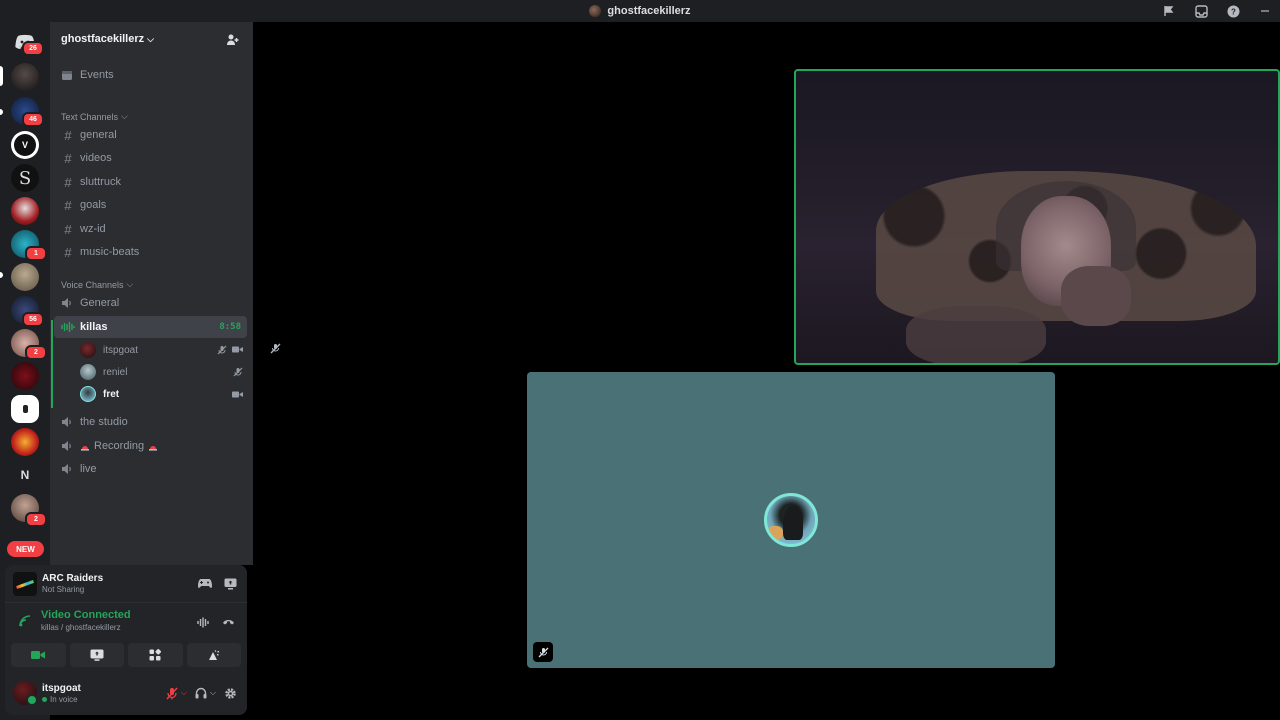 This screenshot has height=720, width=1280. Describe the element at coordinates (126, 655) in the screenshot. I see `voice-action-buttons` at that location.